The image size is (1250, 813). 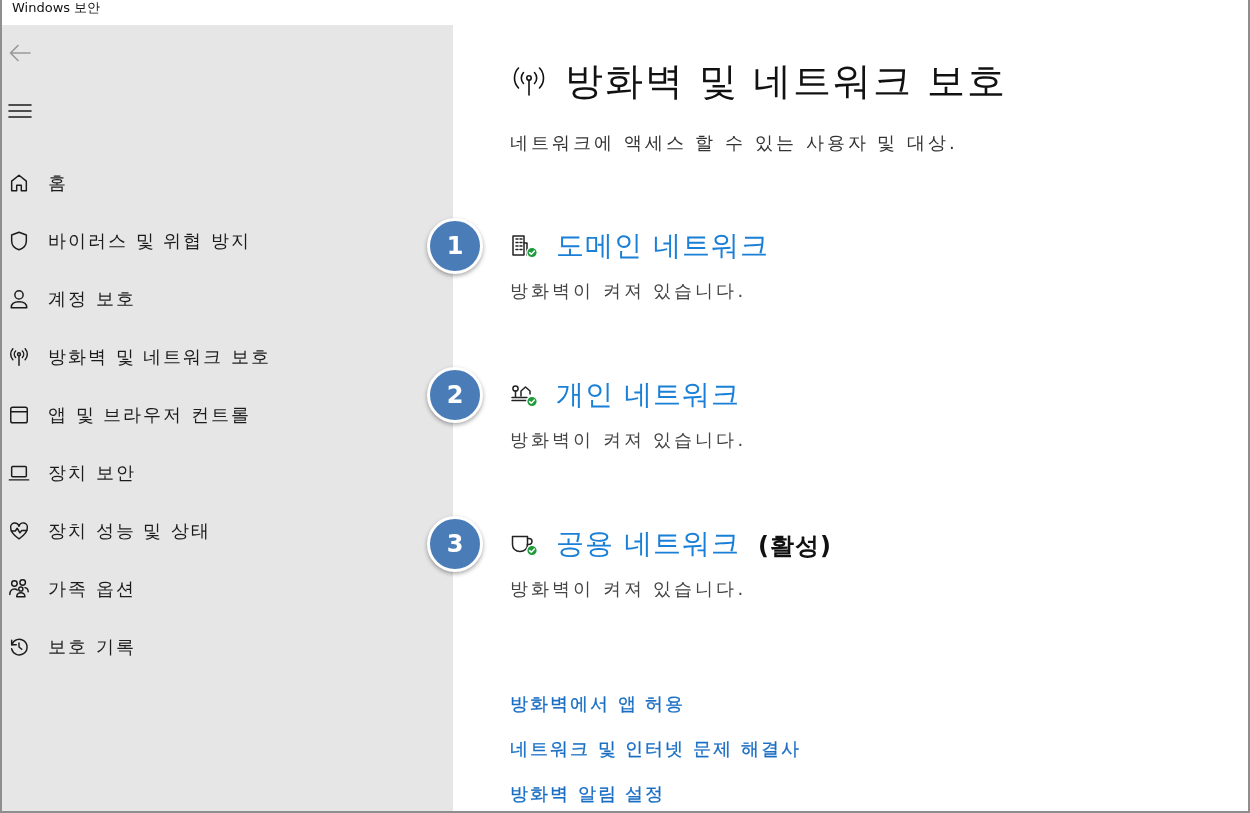 What do you see at coordinates (455, 544) in the screenshot?
I see `step-number-badge: 3` at bounding box center [455, 544].